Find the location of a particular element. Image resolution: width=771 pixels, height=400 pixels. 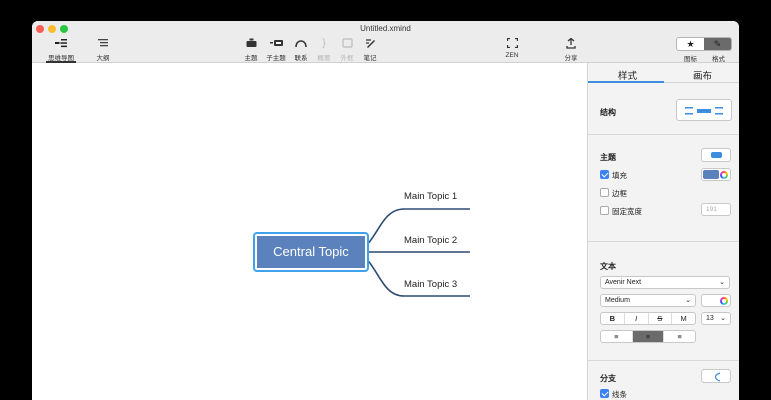

line-label: 线条 is located at coordinates (619, 394).